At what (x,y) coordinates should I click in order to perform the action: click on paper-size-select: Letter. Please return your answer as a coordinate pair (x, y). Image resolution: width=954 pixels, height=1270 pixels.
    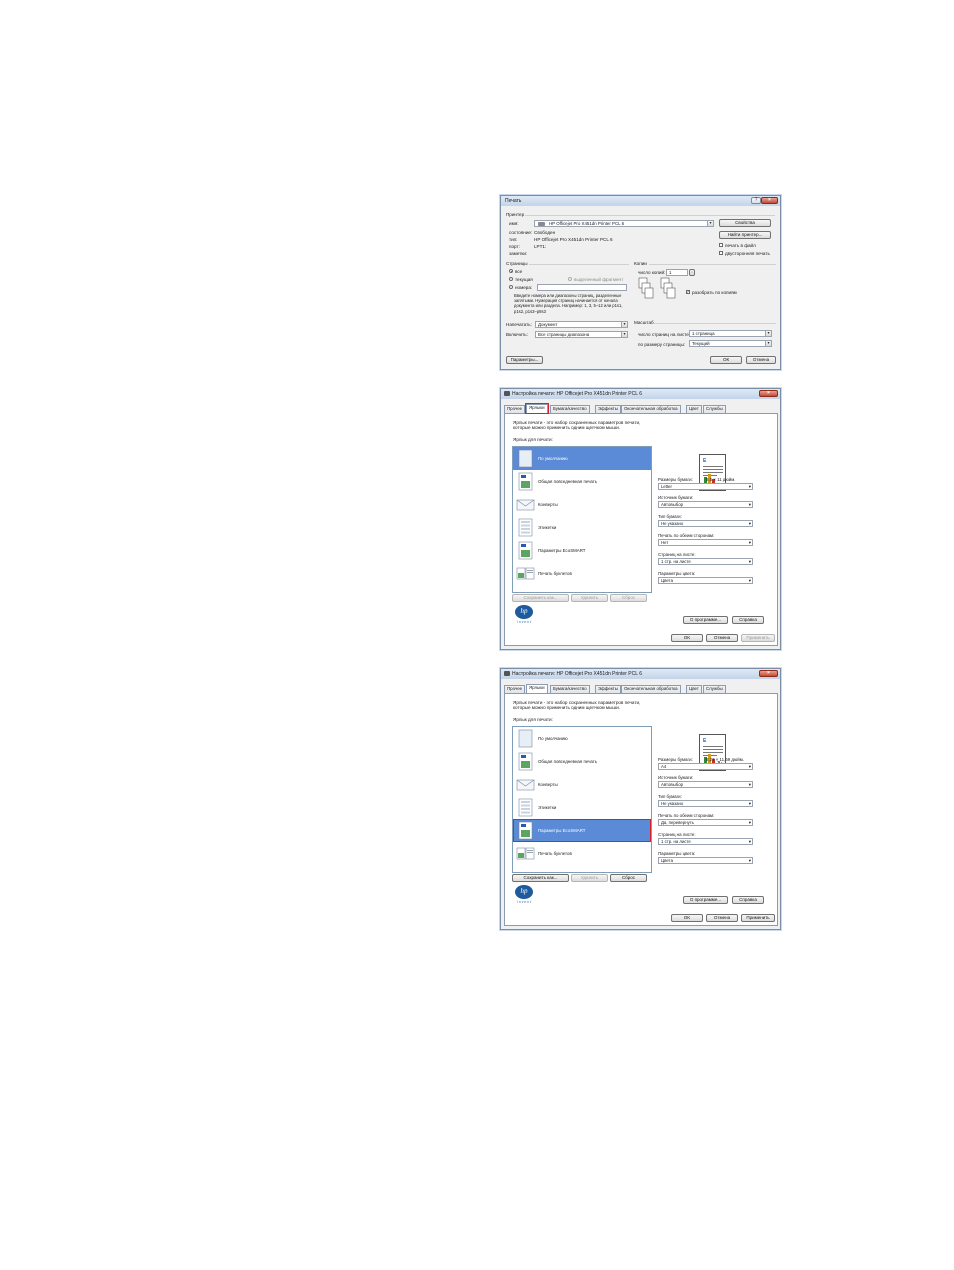
    Looking at the image, I should click on (705, 486).